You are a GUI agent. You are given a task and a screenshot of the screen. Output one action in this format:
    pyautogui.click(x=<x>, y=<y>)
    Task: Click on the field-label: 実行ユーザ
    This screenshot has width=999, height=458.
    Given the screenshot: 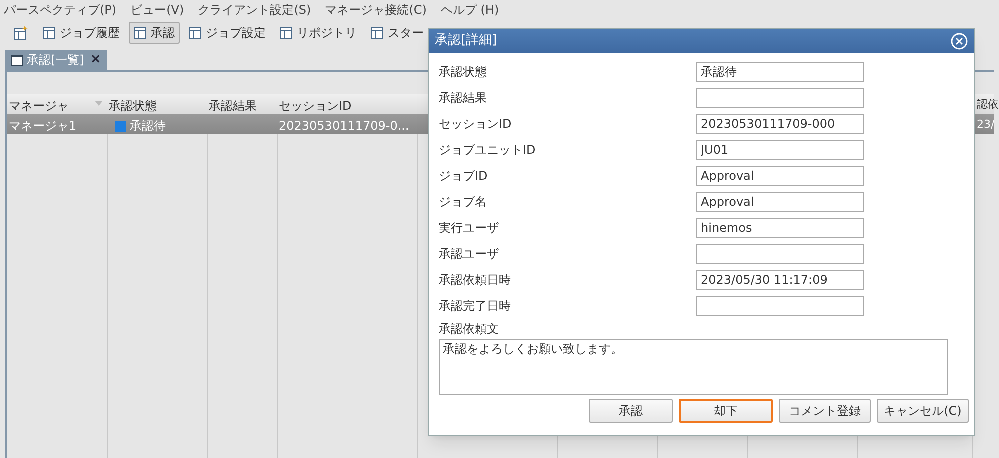 What is the action you would take?
    pyautogui.click(x=469, y=228)
    